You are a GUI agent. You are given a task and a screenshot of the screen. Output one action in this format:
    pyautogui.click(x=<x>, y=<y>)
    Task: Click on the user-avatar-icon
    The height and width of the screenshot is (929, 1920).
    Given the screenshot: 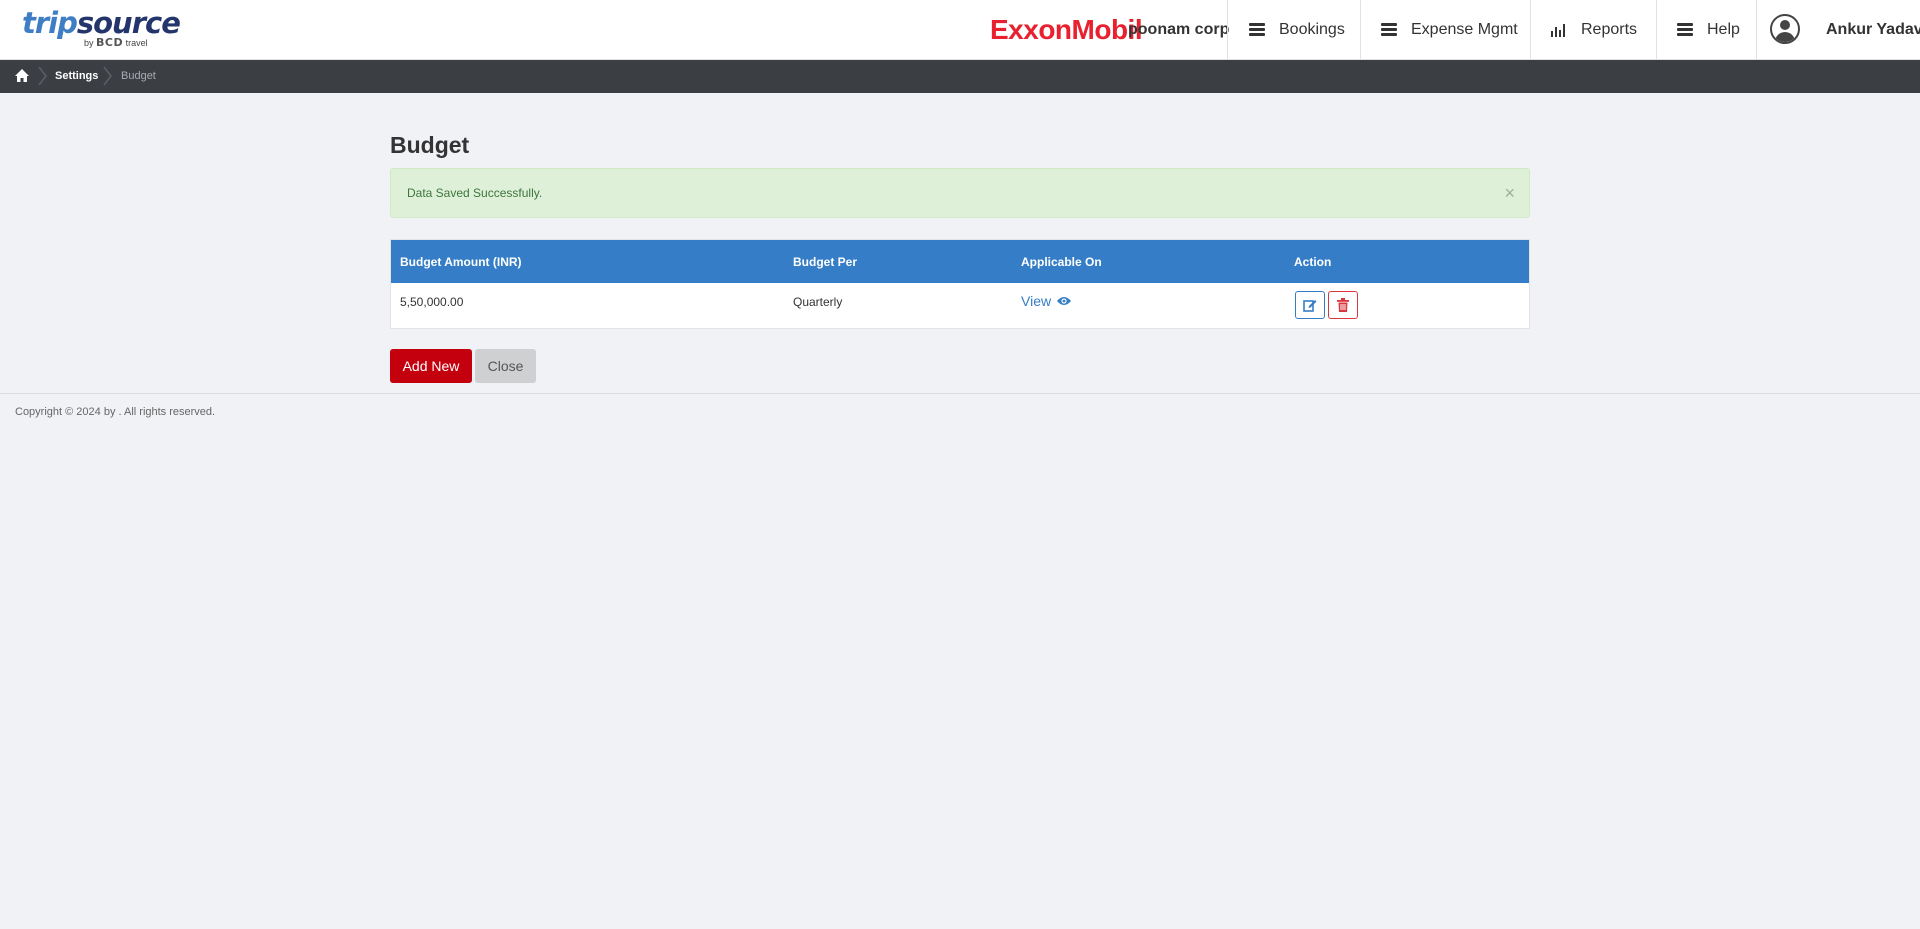 What is the action you would take?
    pyautogui.click(x=1785, y=29)
    